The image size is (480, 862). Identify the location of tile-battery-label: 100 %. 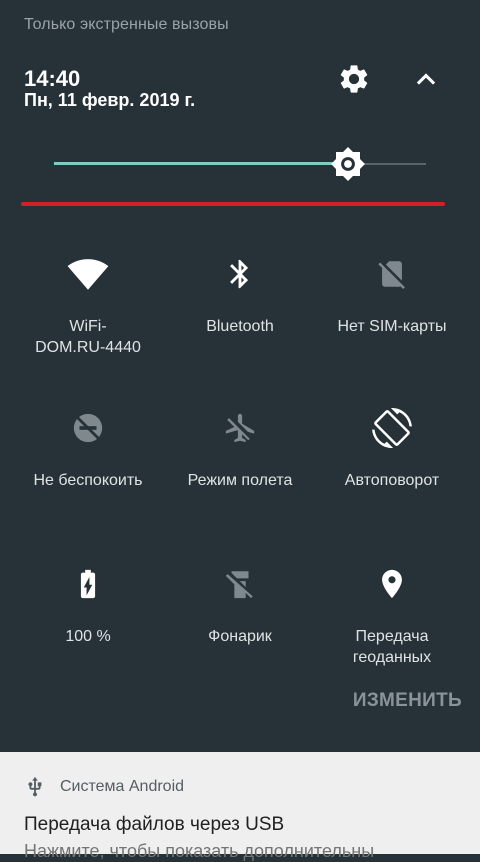
(88, 636).